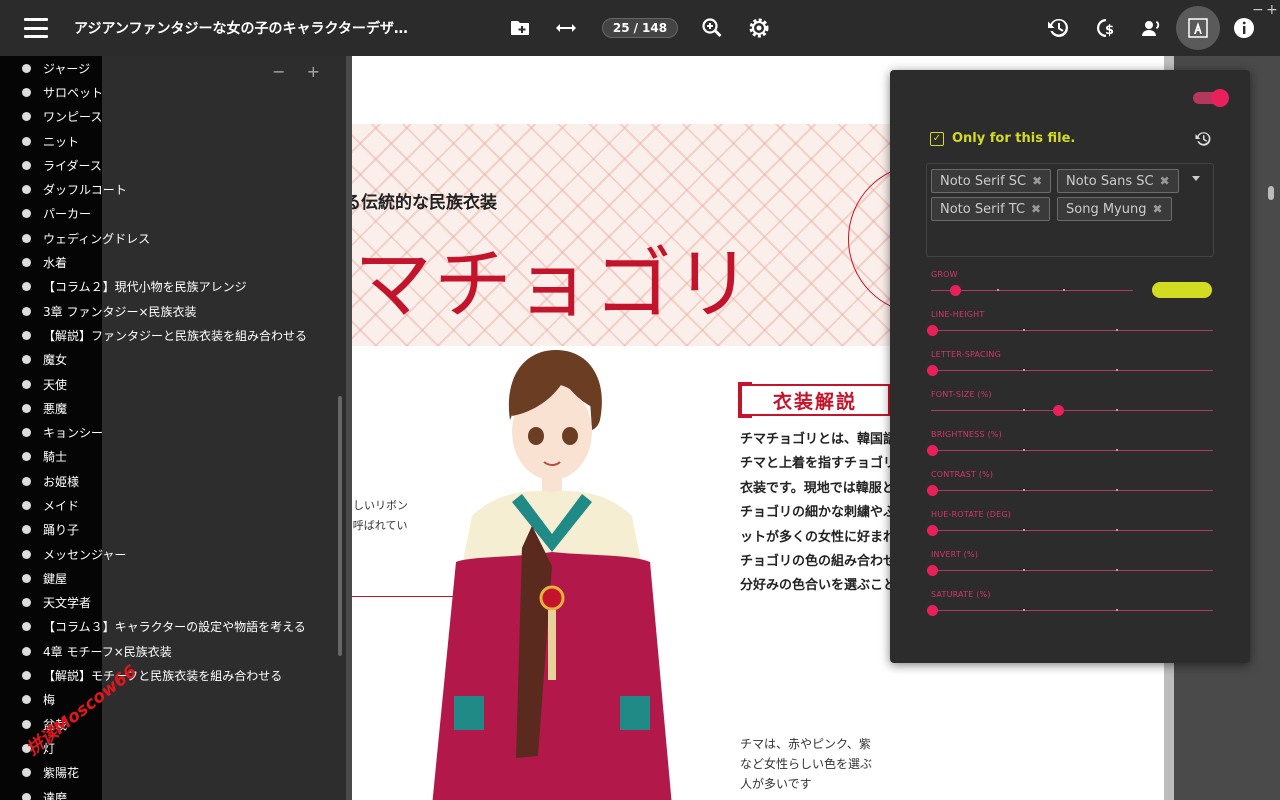 This screenshot has width=1280, height=800. Describe the element at coordinates (163, 676) in the screenshot. I see `toc-item-label: 【解説】モチーフと民族衣装を組み合わせる` at that location.